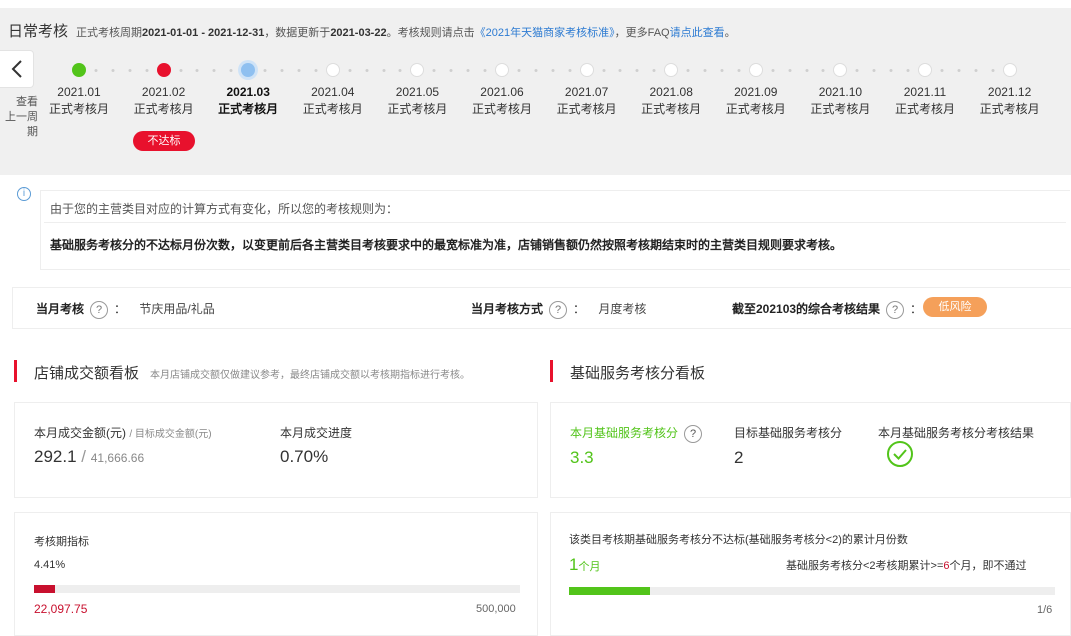 The width and height of the screenshot is (1071, 636). Describe the element at coordinates (697, 33) in the screenshot. I see `faq-link: 请点此查看` at that location.